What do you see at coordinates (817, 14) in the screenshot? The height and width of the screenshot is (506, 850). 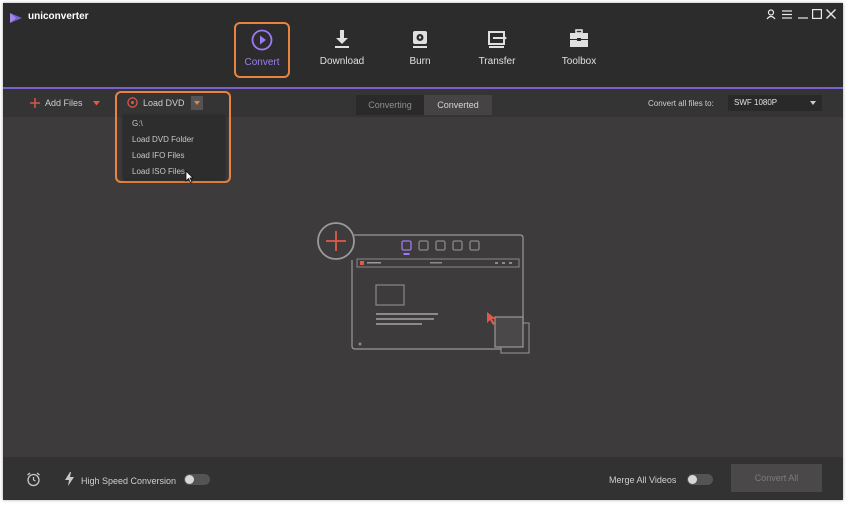 I see `maximize-icon` at bounding box center [817, 14].